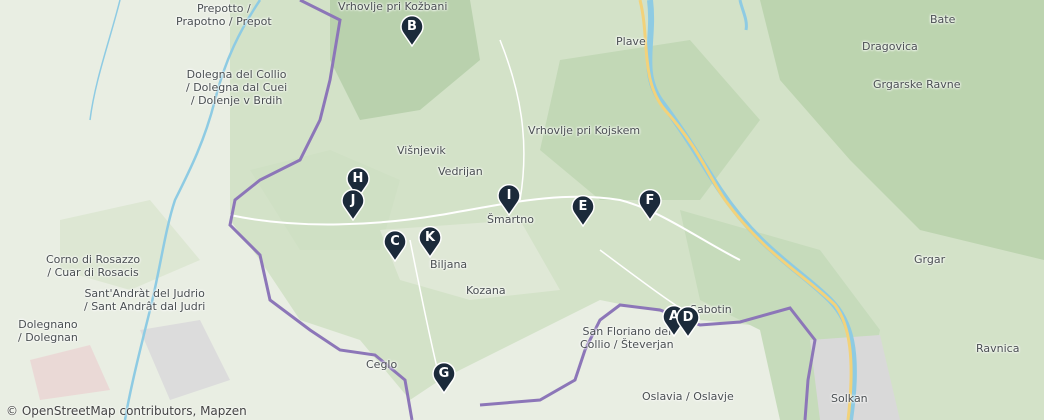 Image resolution: width=1044 pixels, height=420 pixels. What do you see at coordinates (126, 411) in the screenshot?
I see `map-attribution: © OpenStreetMap contributors, Mapzen` at bounding box center [126, 411].